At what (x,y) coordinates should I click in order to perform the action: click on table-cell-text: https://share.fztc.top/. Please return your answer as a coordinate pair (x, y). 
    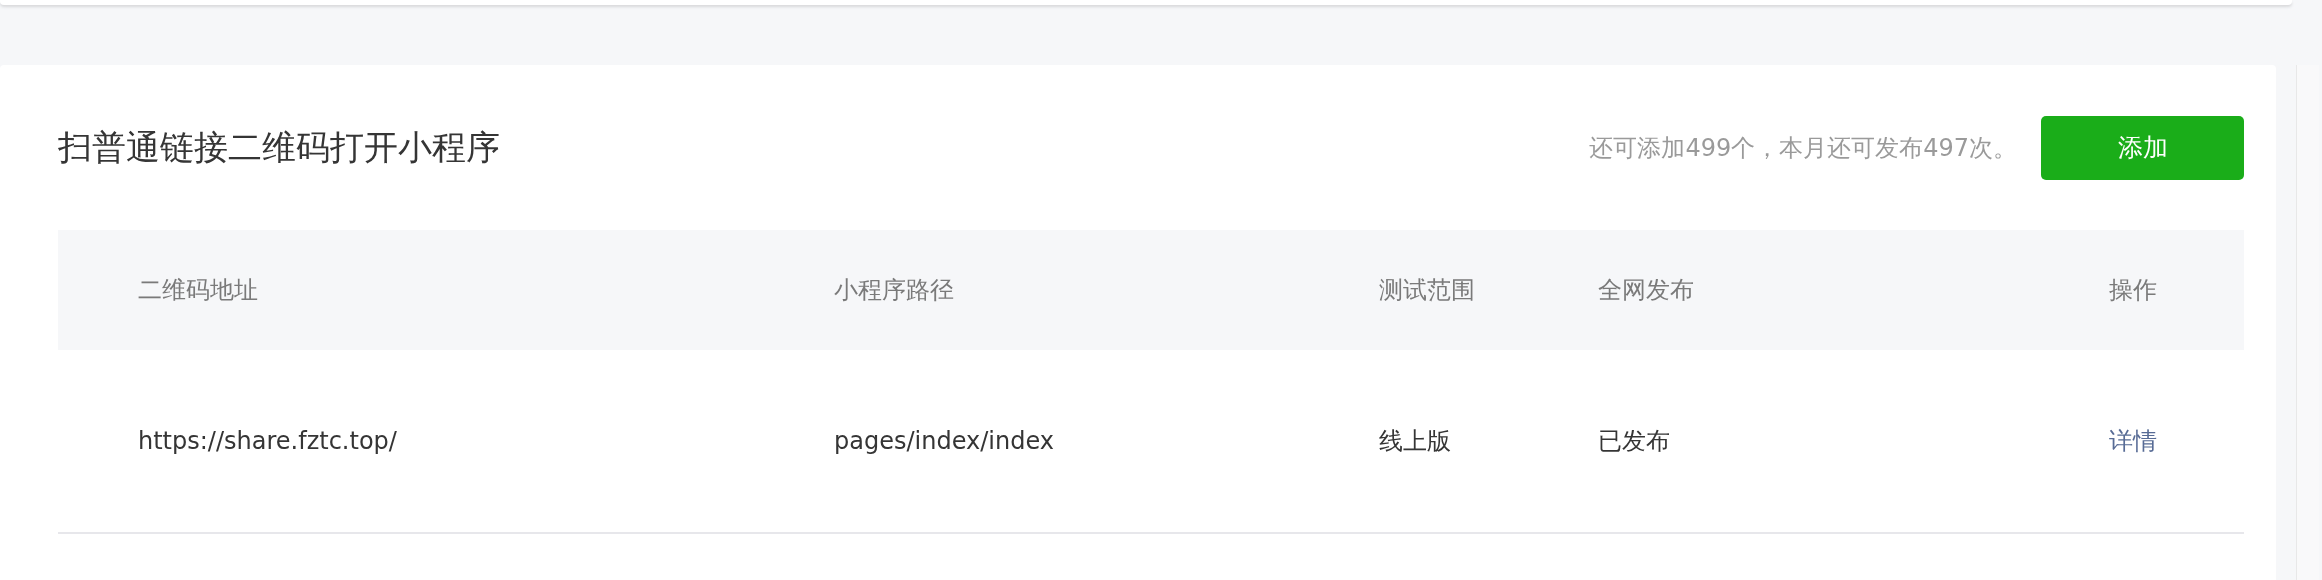
    Looking at the image, I should click on (268, 441).